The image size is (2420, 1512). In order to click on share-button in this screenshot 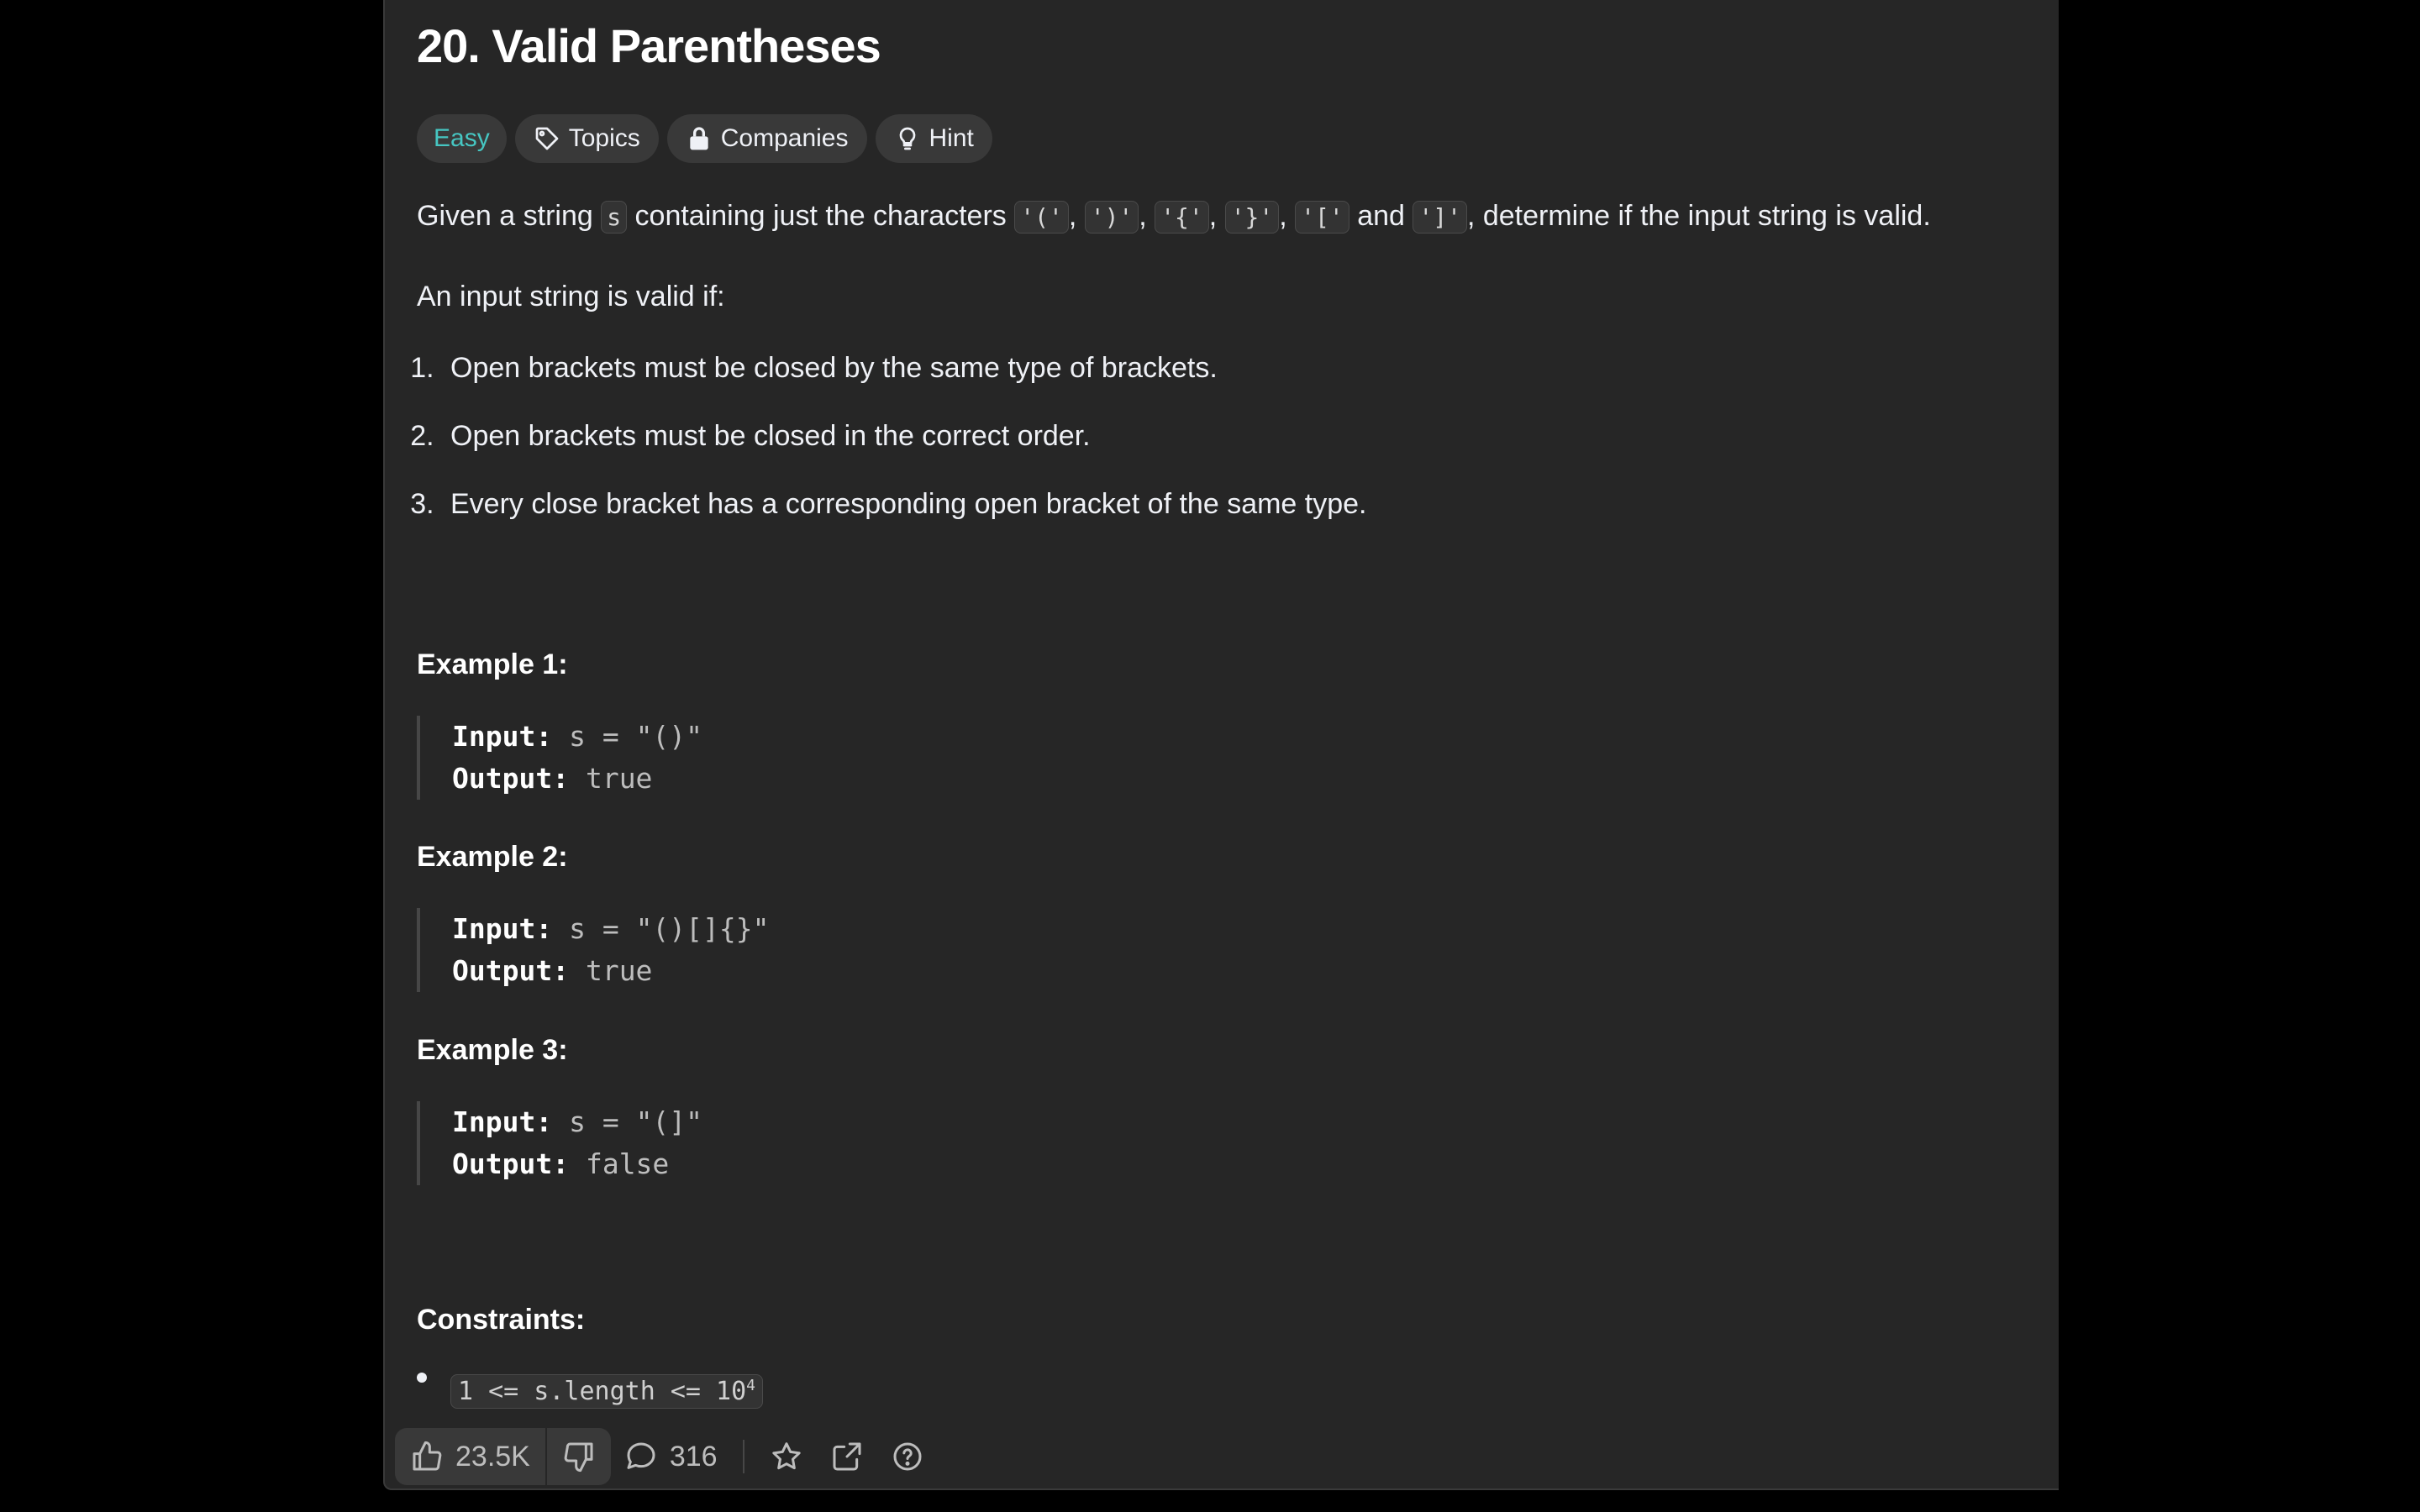, I will do `click(847, 1456)`.